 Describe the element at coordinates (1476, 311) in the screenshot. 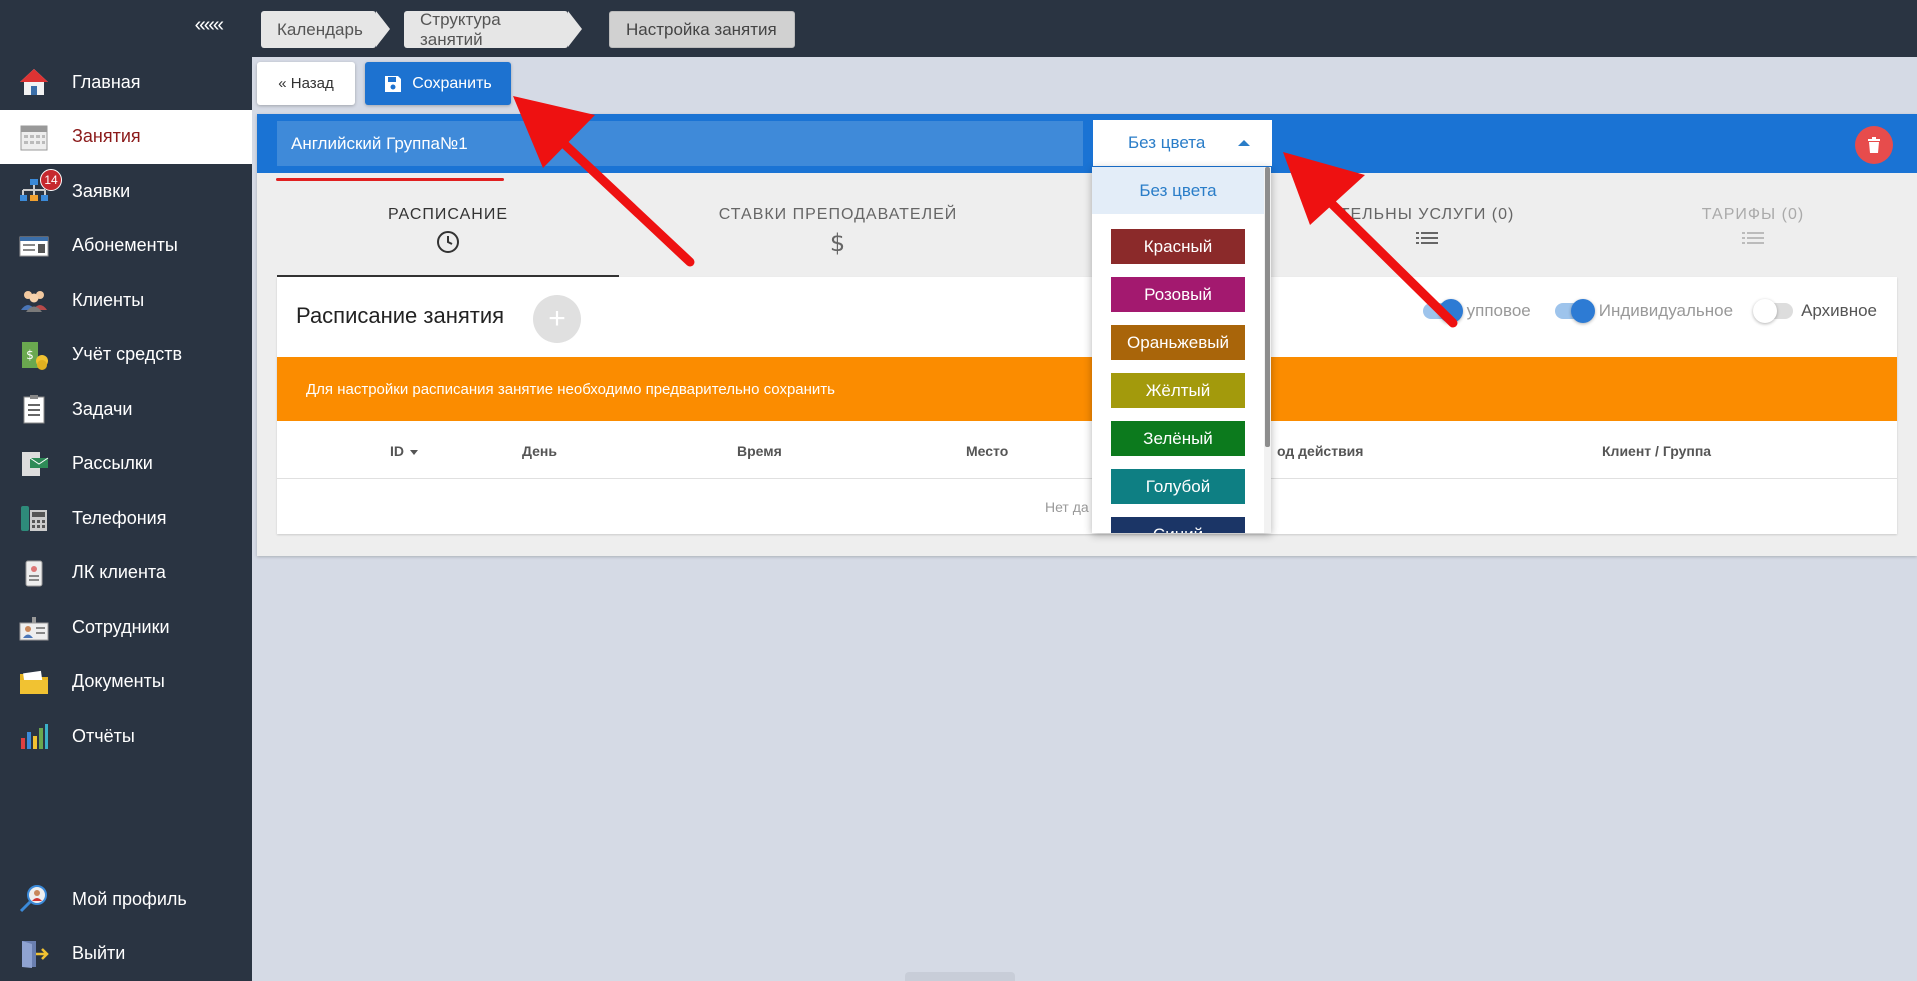

I see `group-toggle: упповое` at that location.